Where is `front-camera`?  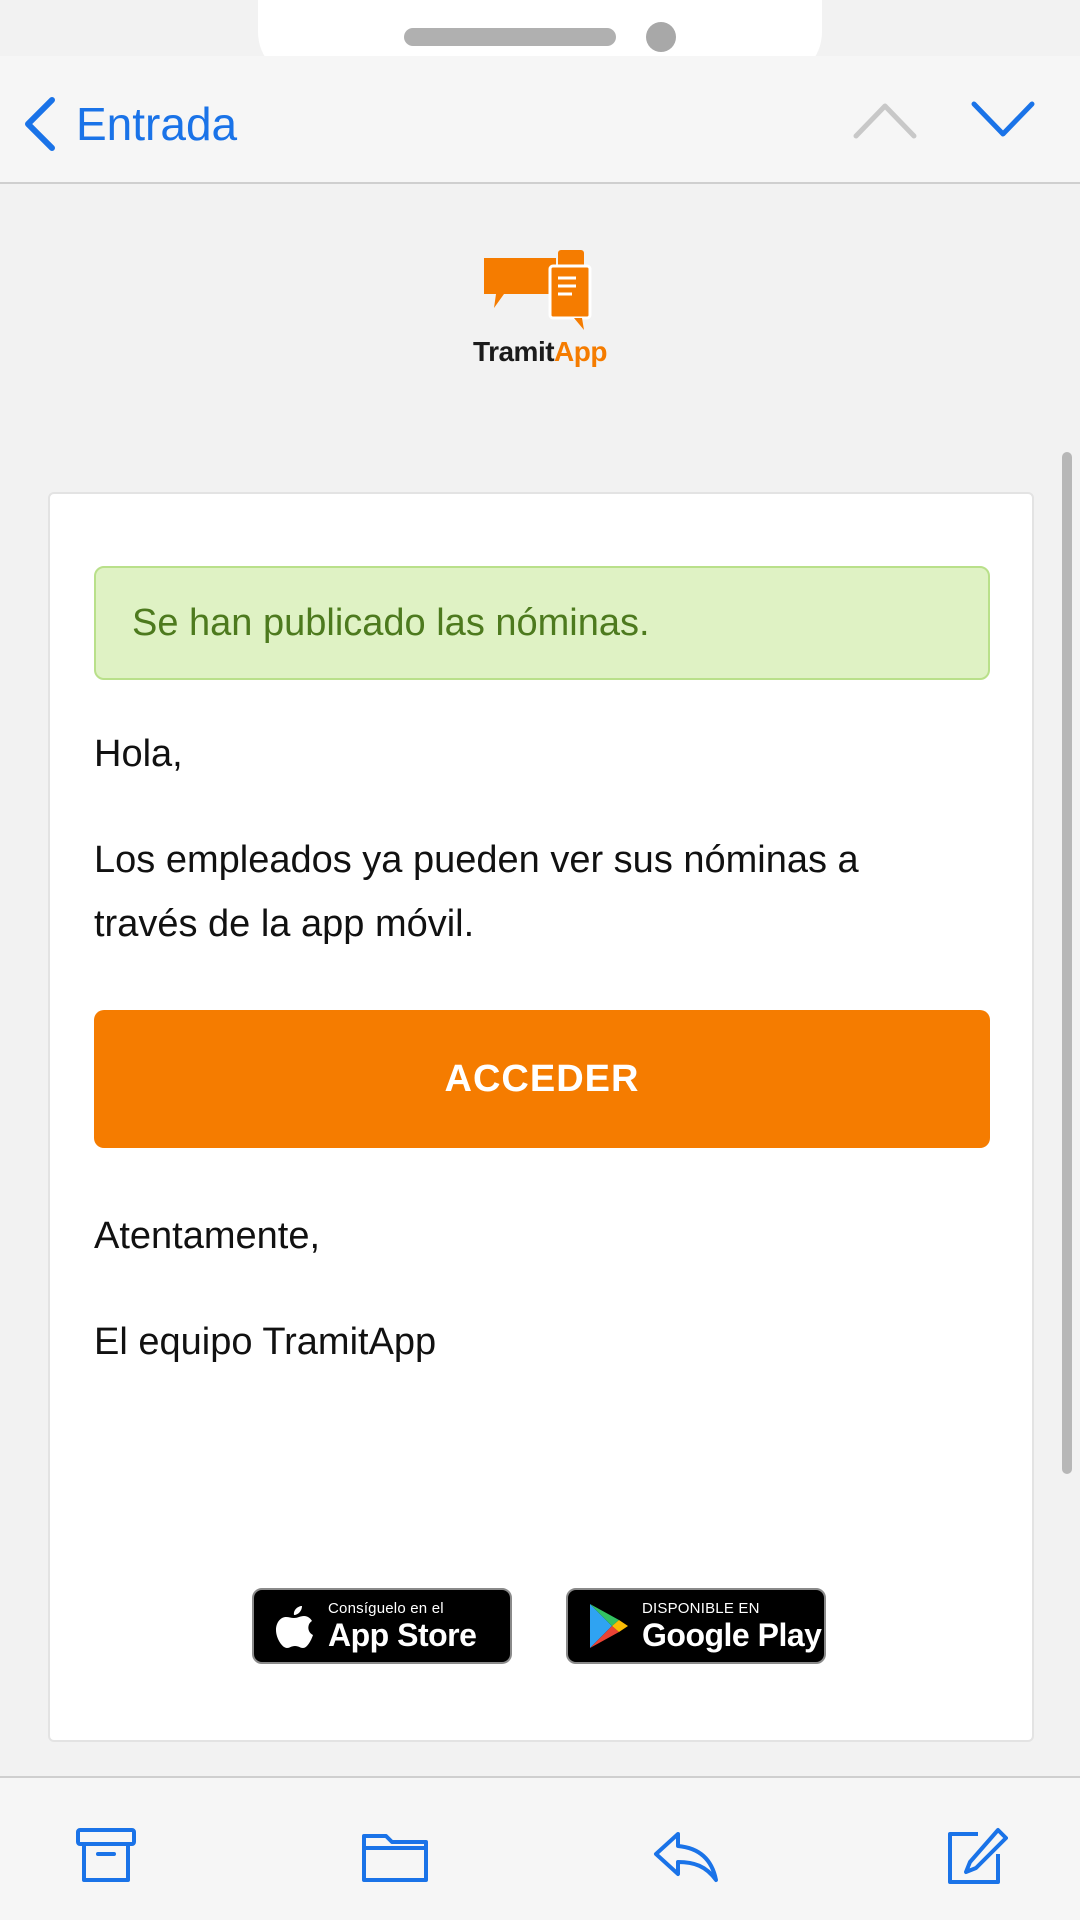 front-camera is located at coordinates (661, 37).